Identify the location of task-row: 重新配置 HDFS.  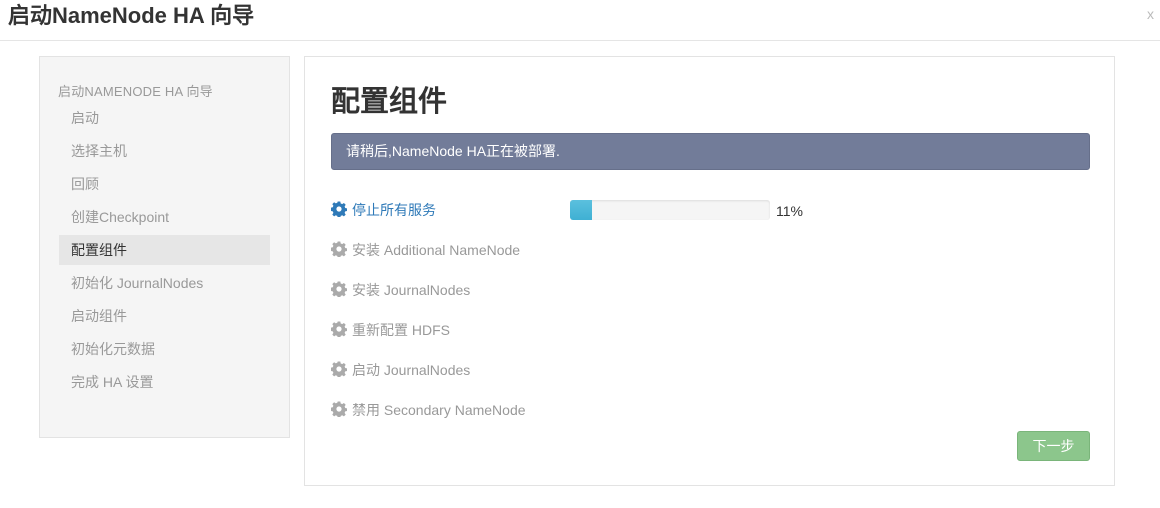
(571, 330).